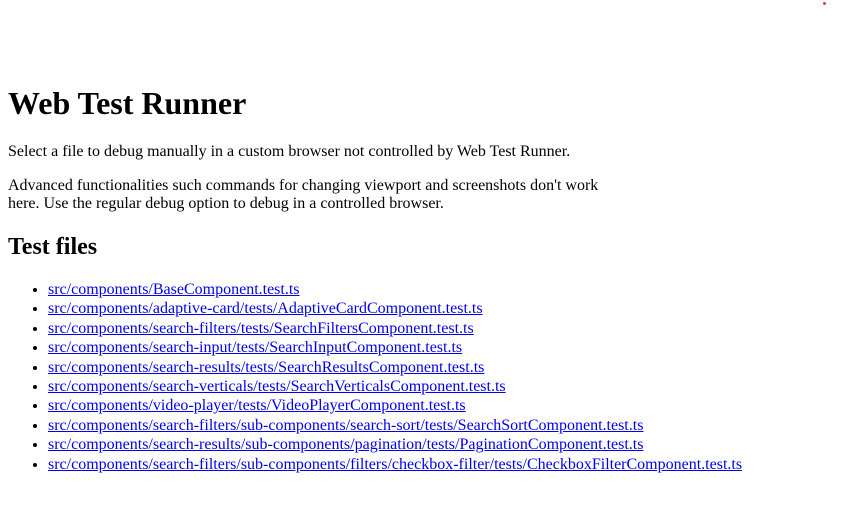 This screenshot has height=511, width=862. I want to click on page-title: Web Test Runner, so click(127, 103).